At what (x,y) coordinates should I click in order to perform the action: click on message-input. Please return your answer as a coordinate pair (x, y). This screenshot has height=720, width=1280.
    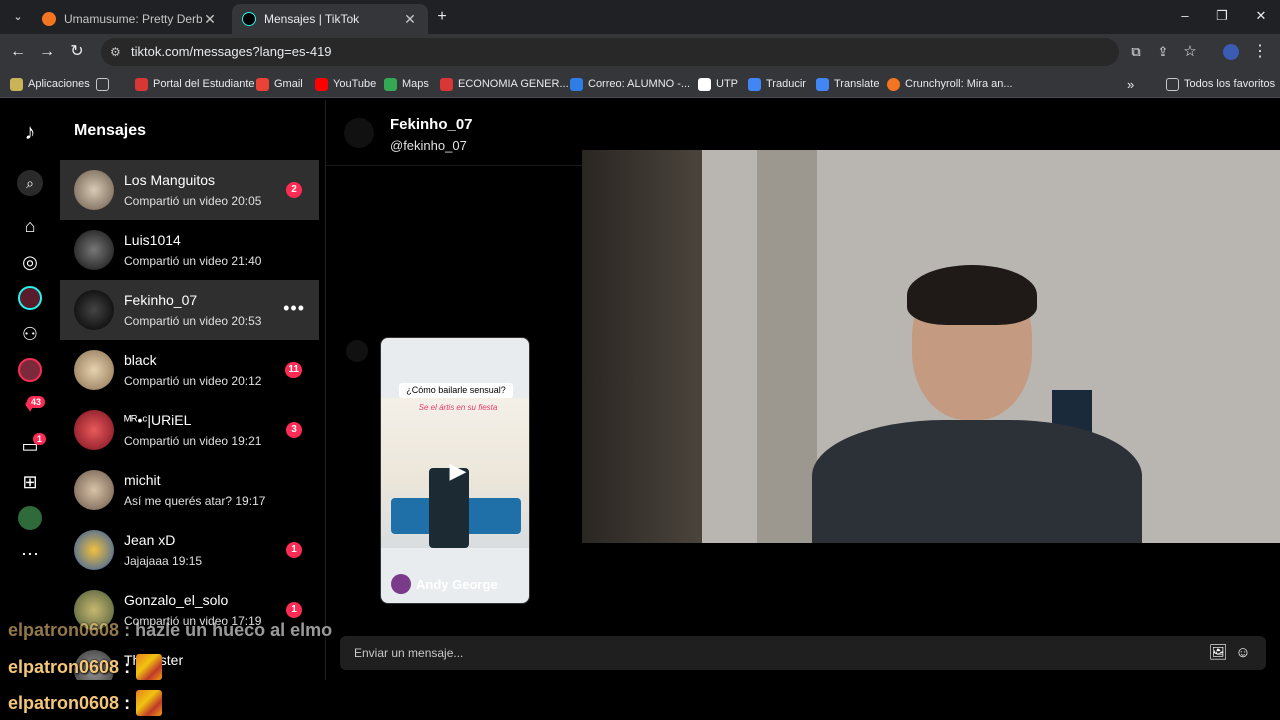
    Looking at the image, I should click on (544, 653).